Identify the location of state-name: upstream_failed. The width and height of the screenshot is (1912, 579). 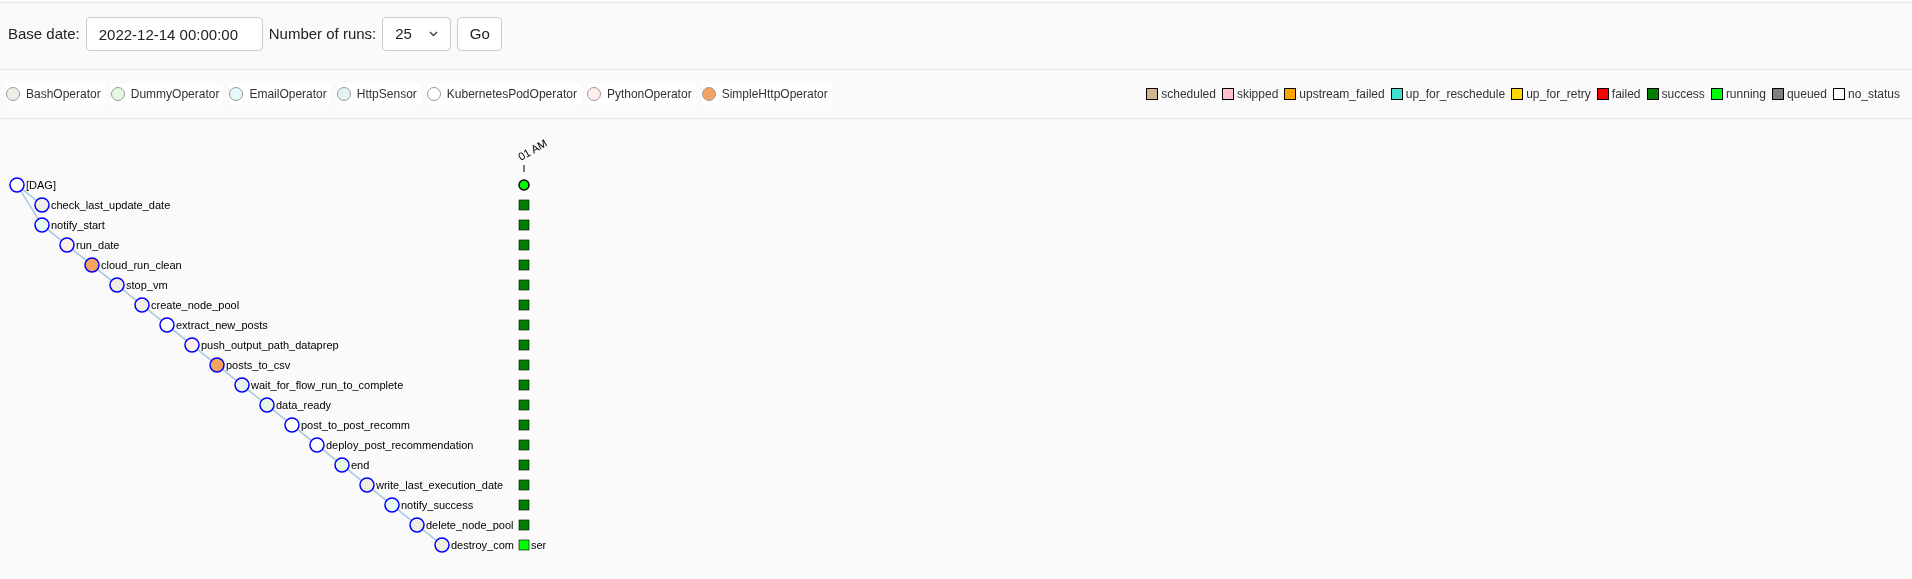
(1342, 94).